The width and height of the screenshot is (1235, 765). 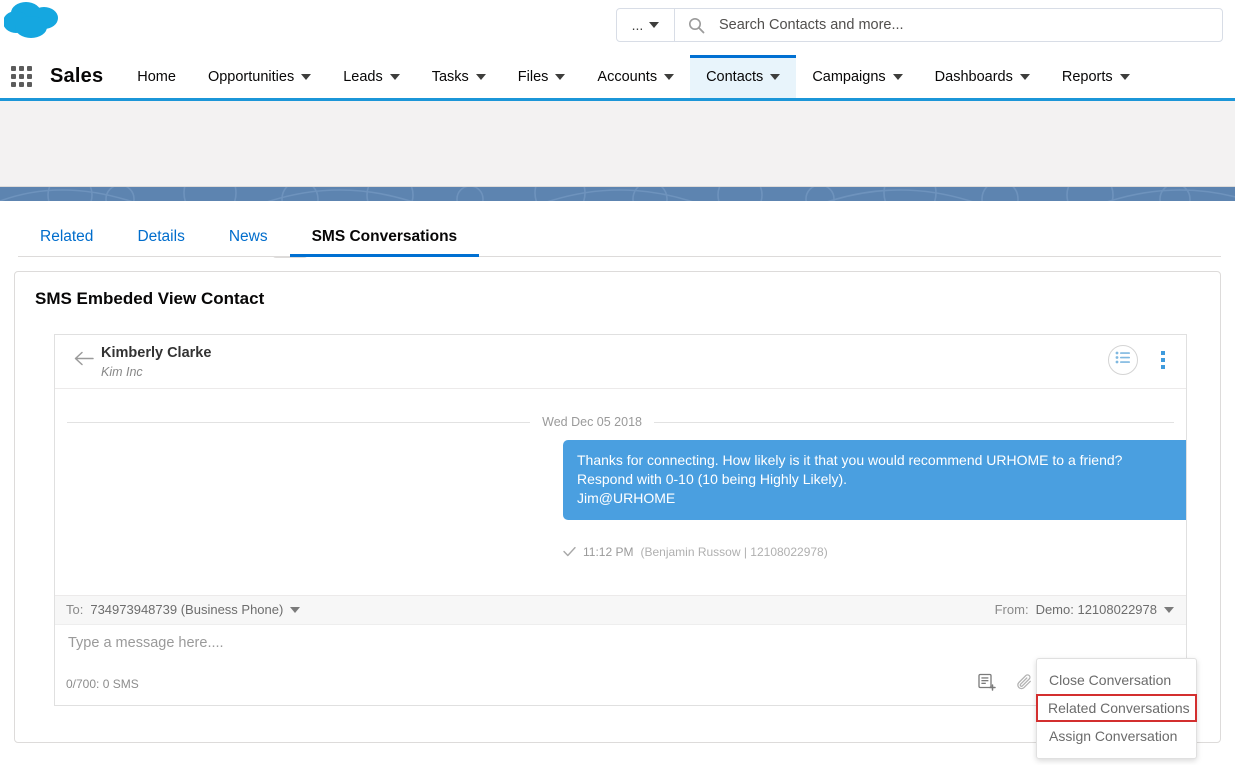 What do you see at coordinates (569, 552) in the screenshot?
I see `delivered-check-icon` at bounding box center [569, 552].